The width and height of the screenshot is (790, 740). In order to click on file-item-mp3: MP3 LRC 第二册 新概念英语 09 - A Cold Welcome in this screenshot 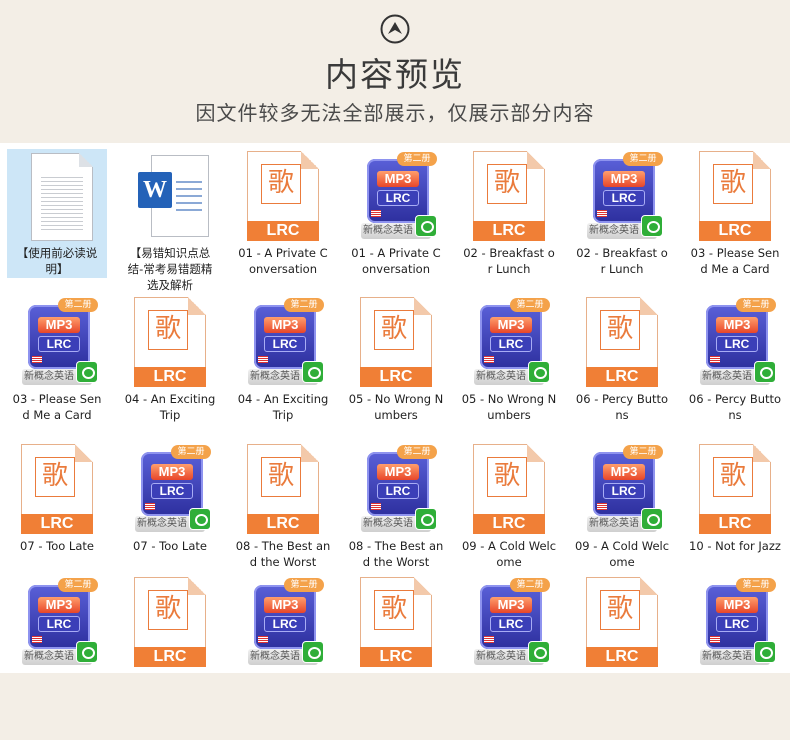, I will do `click(622, 507)`.